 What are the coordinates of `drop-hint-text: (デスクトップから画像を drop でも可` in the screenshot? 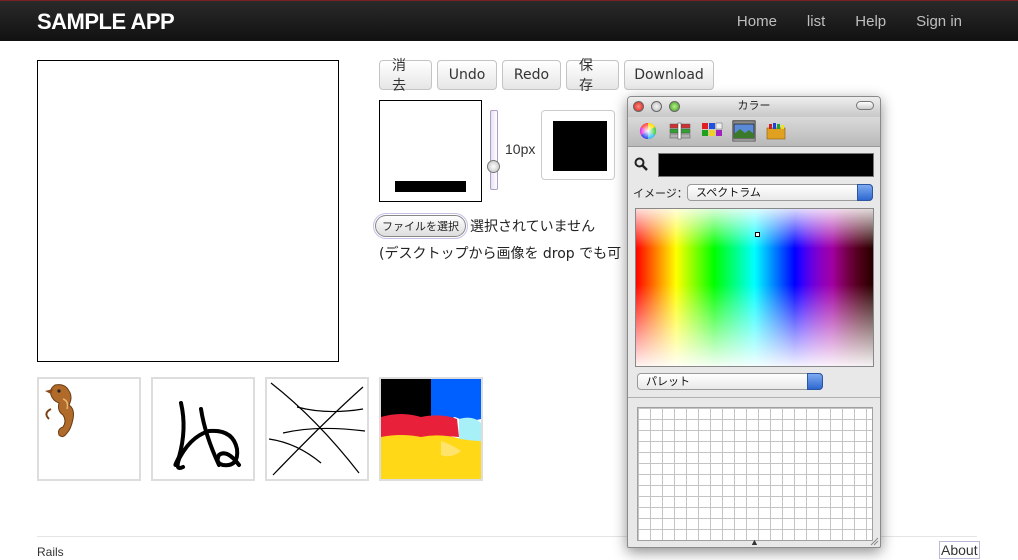 It's located at (500, 254).